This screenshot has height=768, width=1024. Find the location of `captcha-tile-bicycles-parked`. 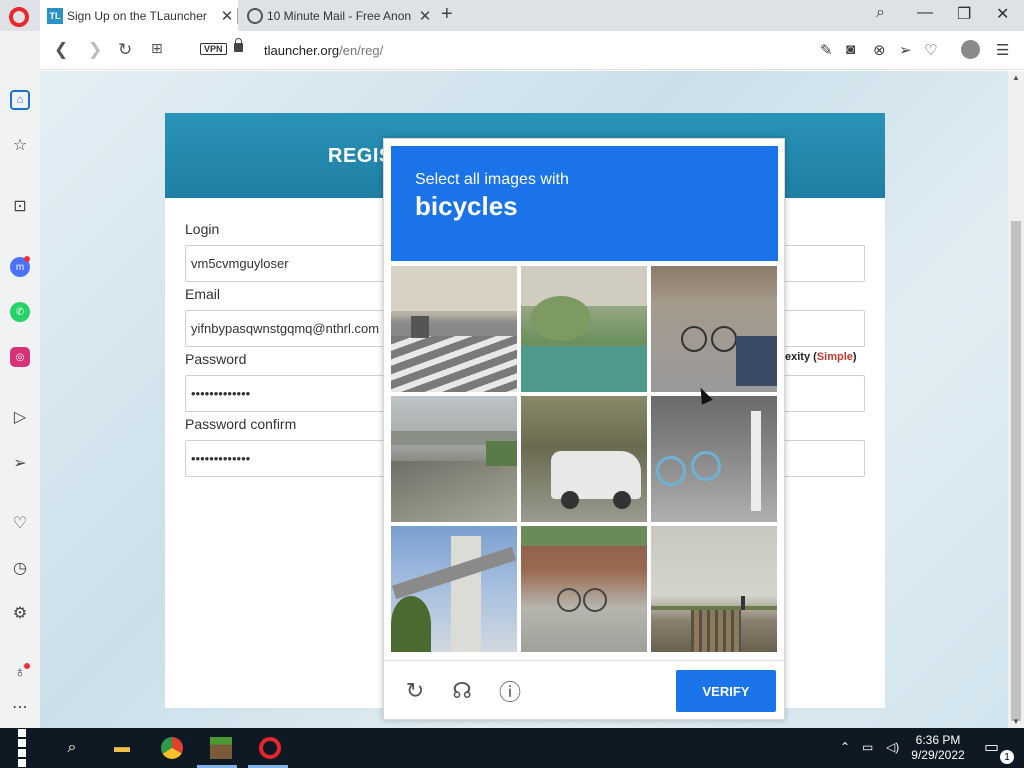

captcha-tile-bicycles-parked is located at coordinates (714, 329).